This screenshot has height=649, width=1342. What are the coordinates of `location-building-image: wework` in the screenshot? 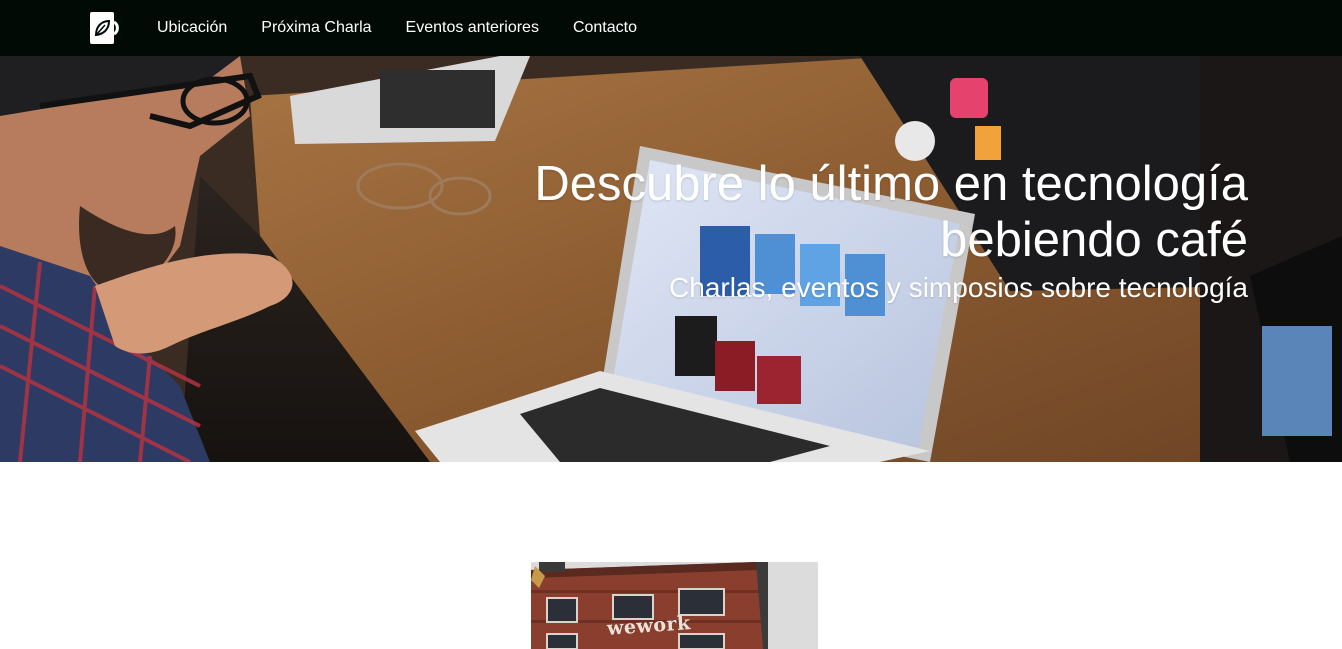 It's located at (674, 605).